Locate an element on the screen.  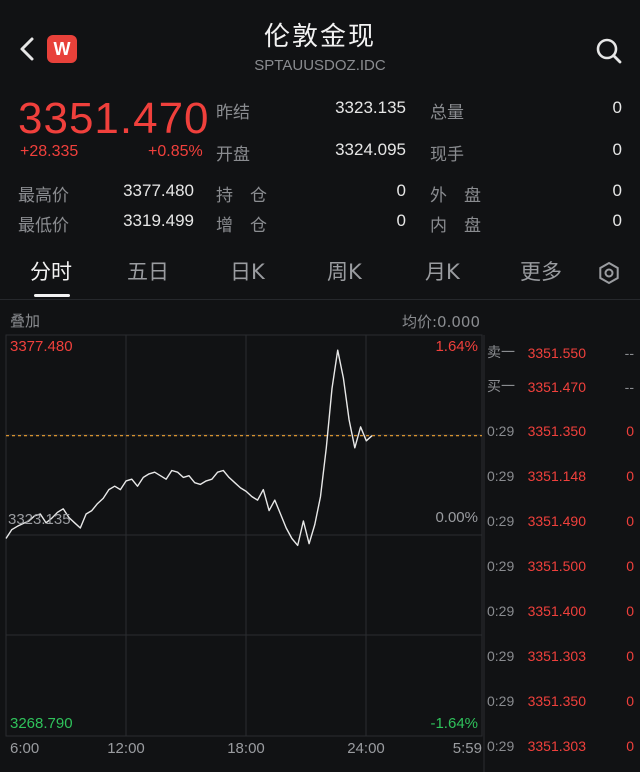
x-tick-label: 6:00 is located at coordinates (24, 748).